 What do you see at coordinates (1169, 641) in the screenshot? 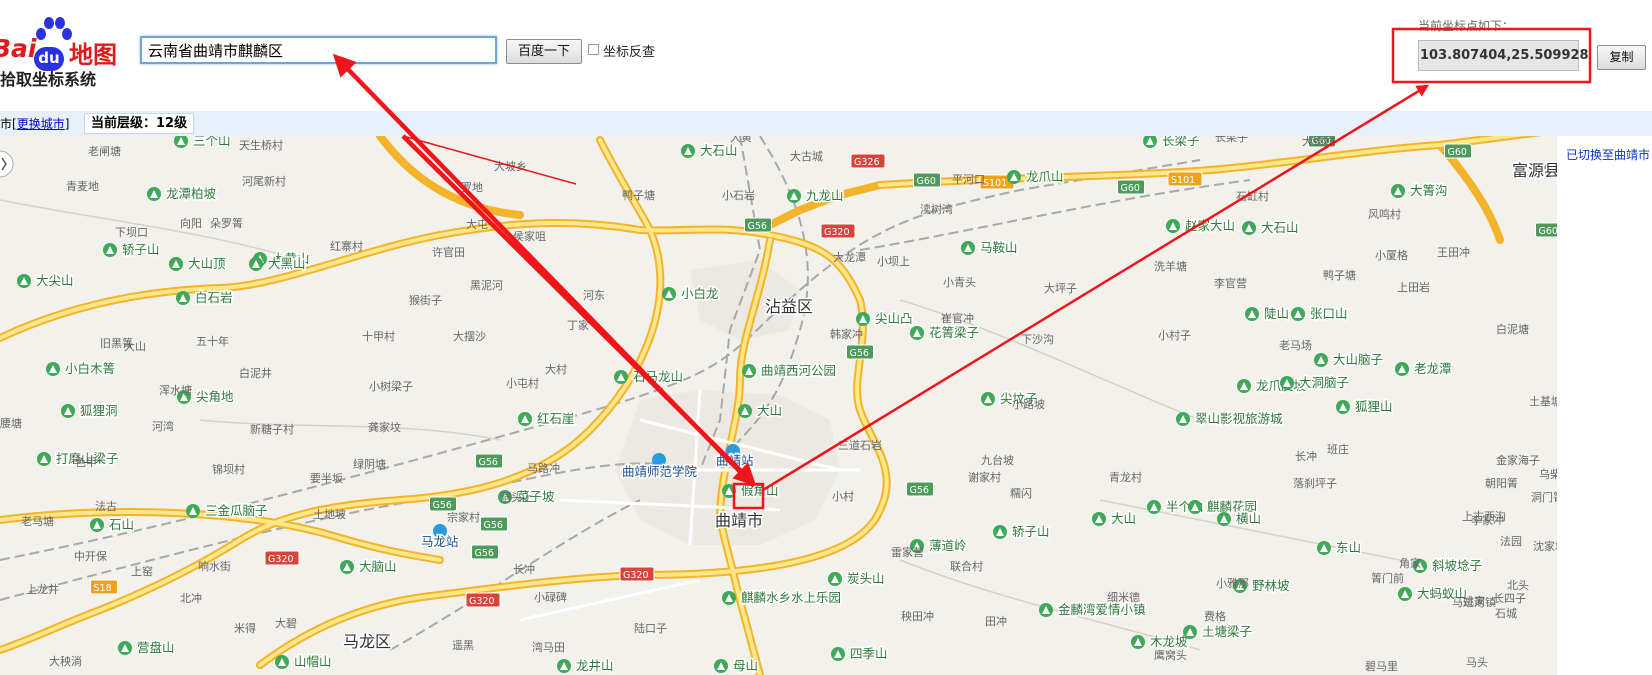
I see `peak-label: 木龙坡` at bounding box center [1169, 641].